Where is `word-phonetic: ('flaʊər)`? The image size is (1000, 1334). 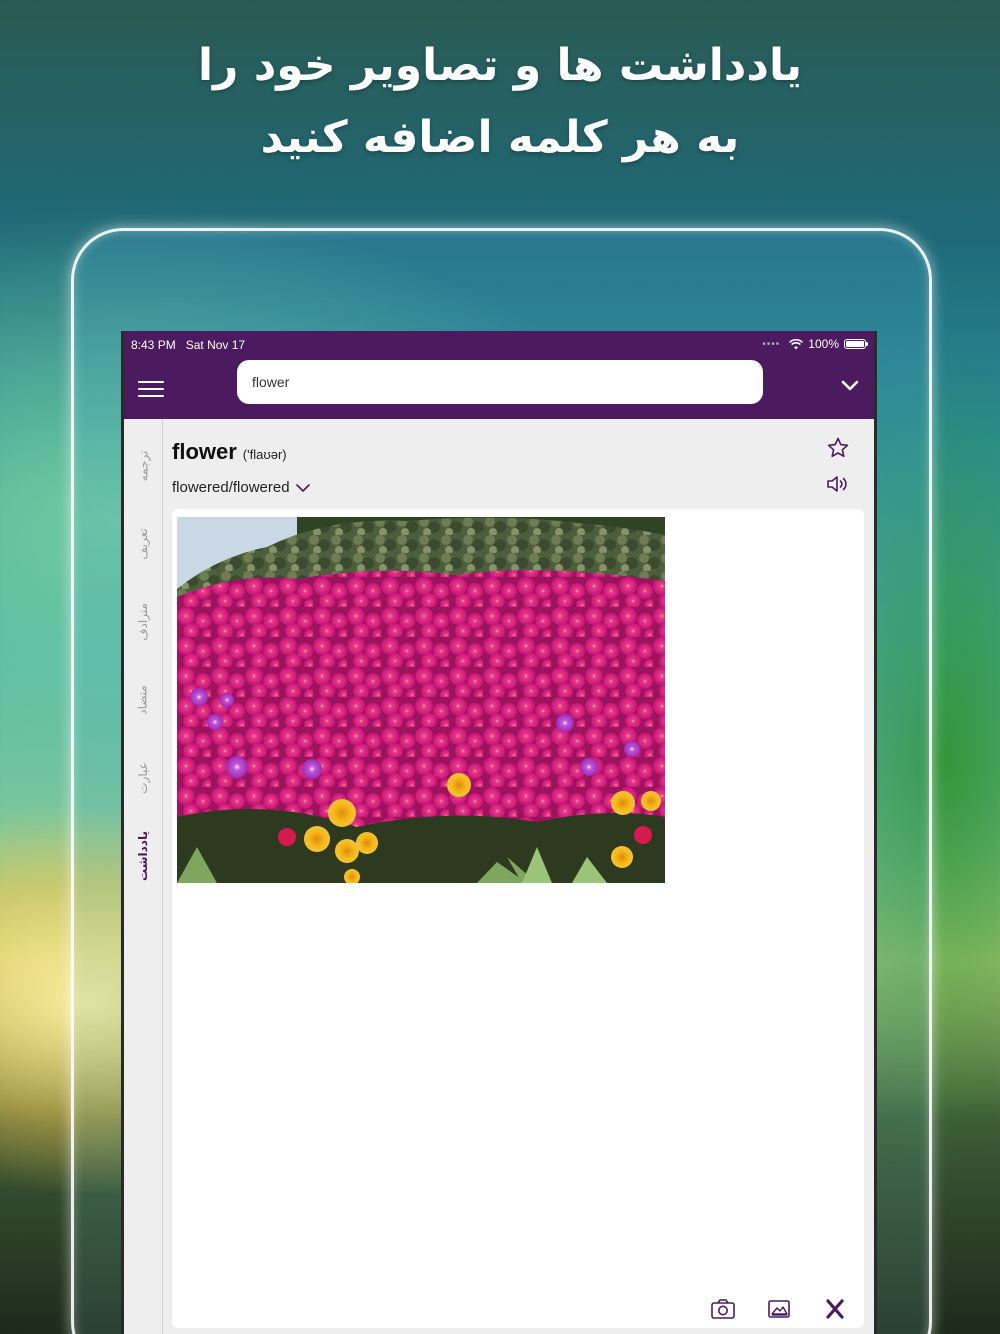 word-phonetic: ('flaʊər) is located at coordinates (264, 454).